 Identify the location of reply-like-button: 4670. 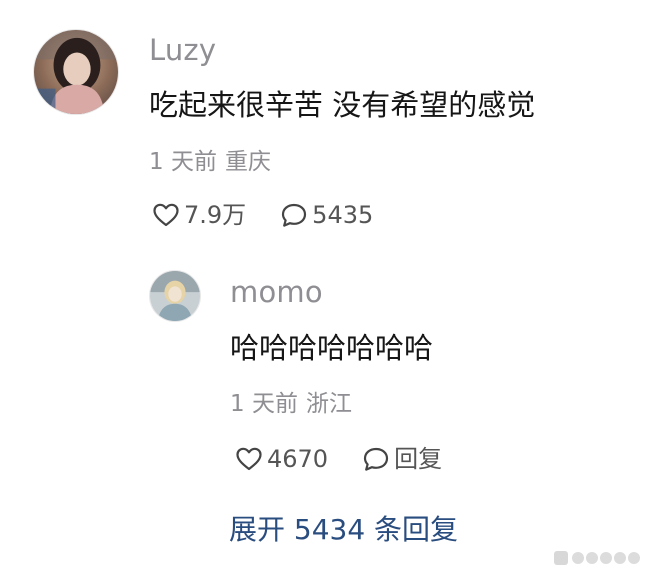
(281, 459).